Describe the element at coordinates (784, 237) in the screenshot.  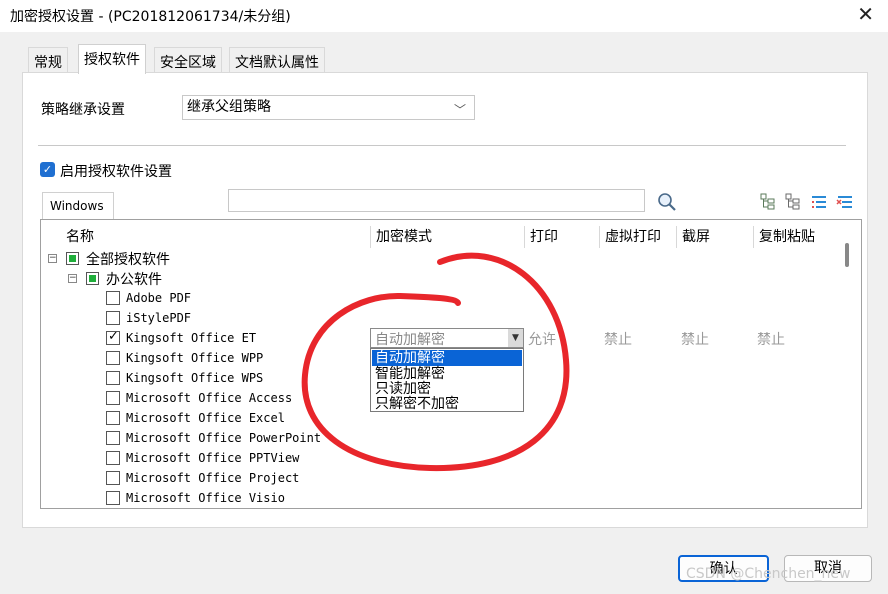
I see `column-copy-paste: 复制粘贴` at that location.